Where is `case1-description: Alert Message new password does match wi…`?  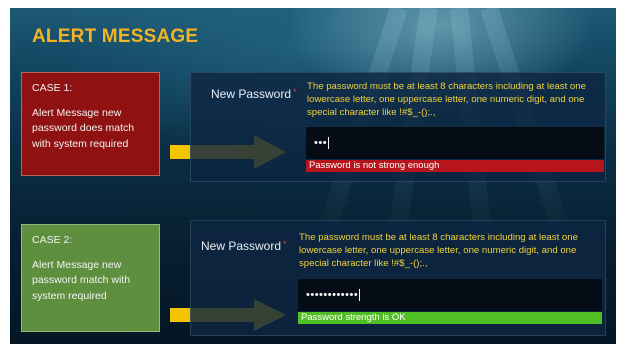 case1-description: Alert Message new password does match wi… is located at coordinates (83, 128).